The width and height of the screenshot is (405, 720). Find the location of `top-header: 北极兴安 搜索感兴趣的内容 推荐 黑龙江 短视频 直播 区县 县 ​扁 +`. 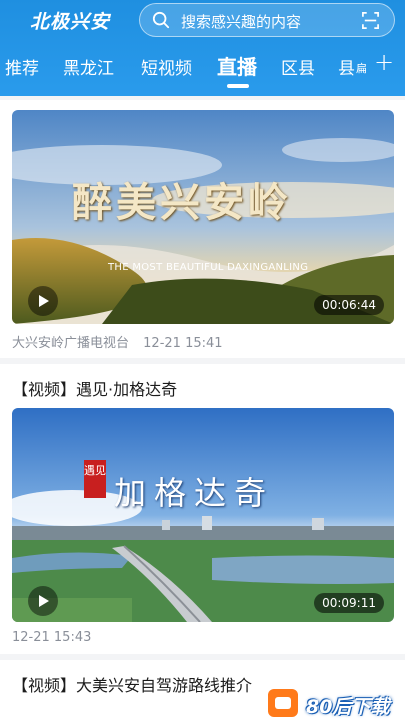

top-header: 北极兴安 搜索感兴趣的内容 推荐 黑龙江 短视频 直播 区县 县 ​扁 + is located at coordinates (202, 48).